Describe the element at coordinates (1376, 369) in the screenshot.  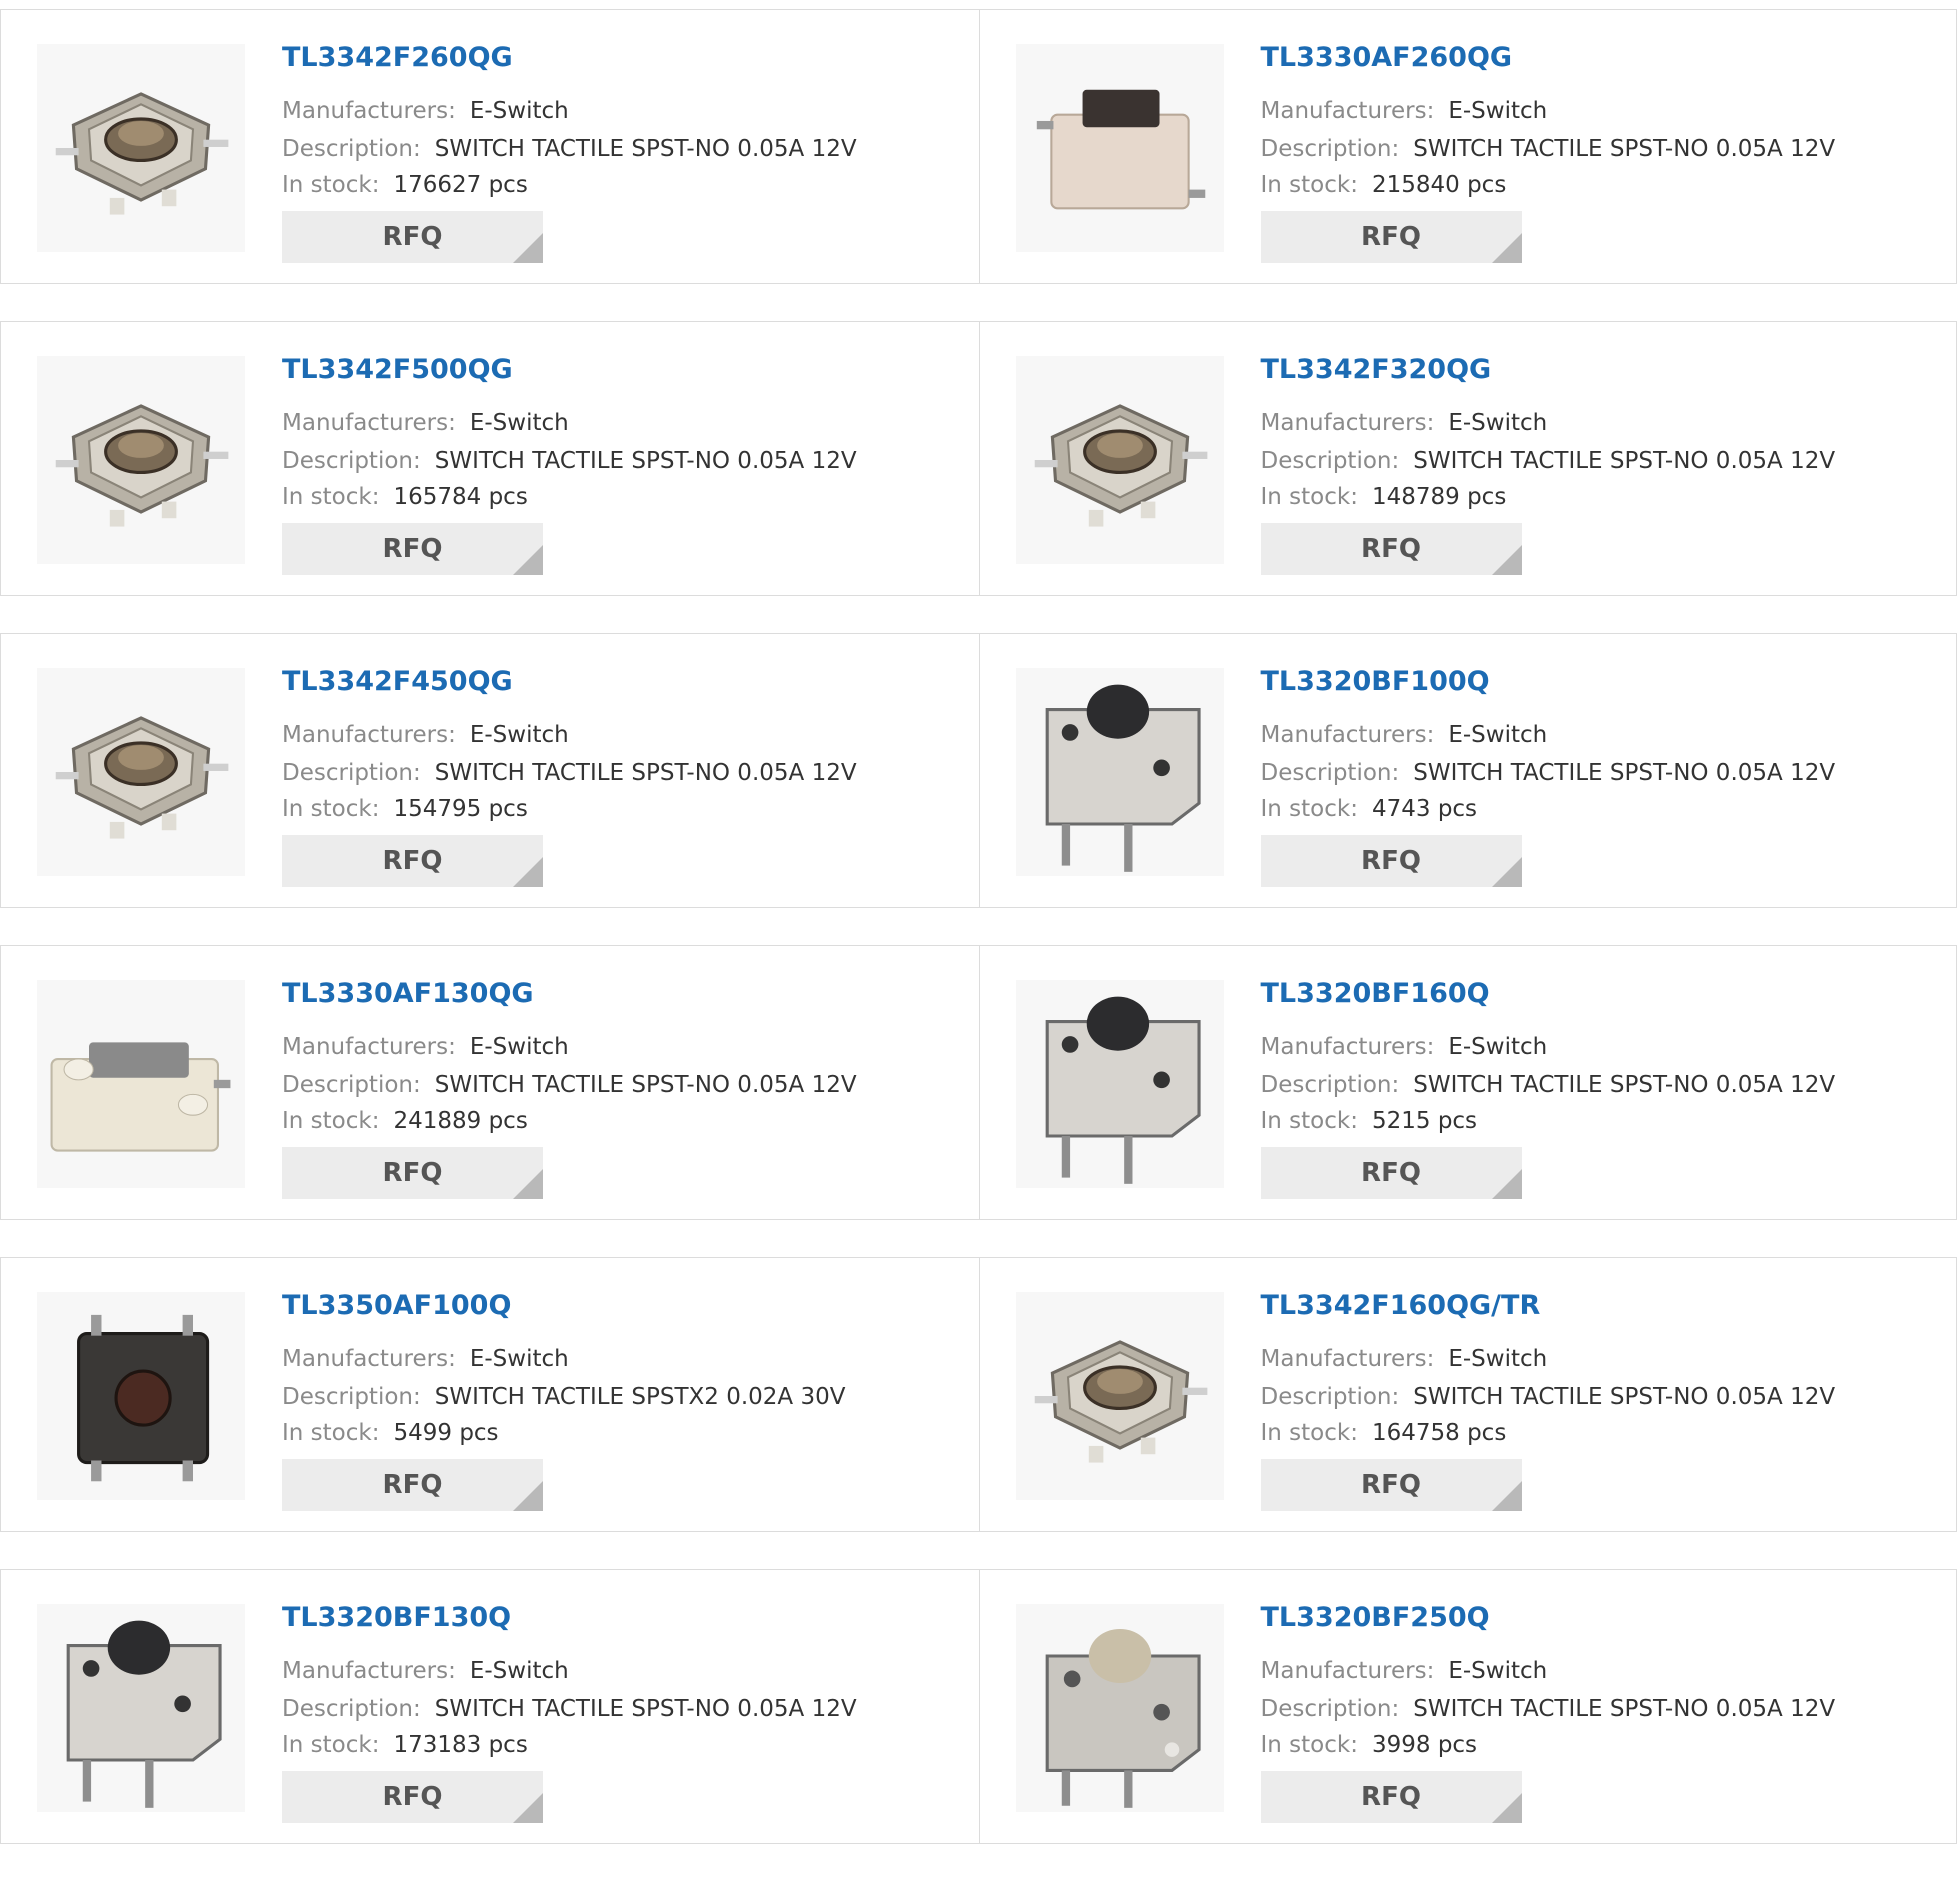
I see `product-part-number-link: TL3342F320QG` at that location.